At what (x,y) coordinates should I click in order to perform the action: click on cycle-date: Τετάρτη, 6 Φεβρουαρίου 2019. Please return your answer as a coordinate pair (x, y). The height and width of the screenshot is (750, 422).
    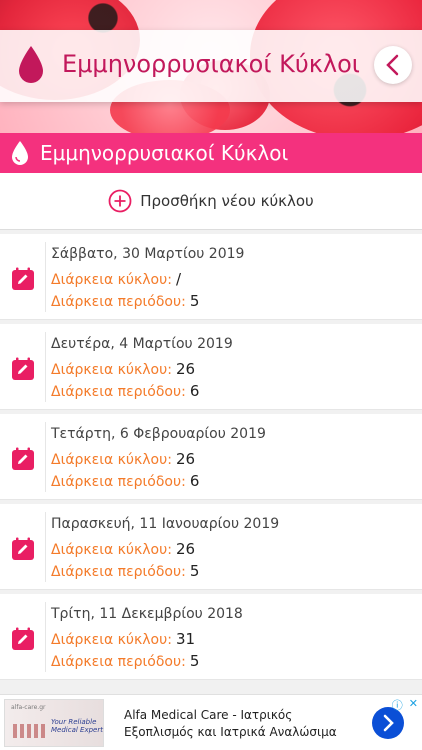
    Looking at the image, I should click on (158, 434).